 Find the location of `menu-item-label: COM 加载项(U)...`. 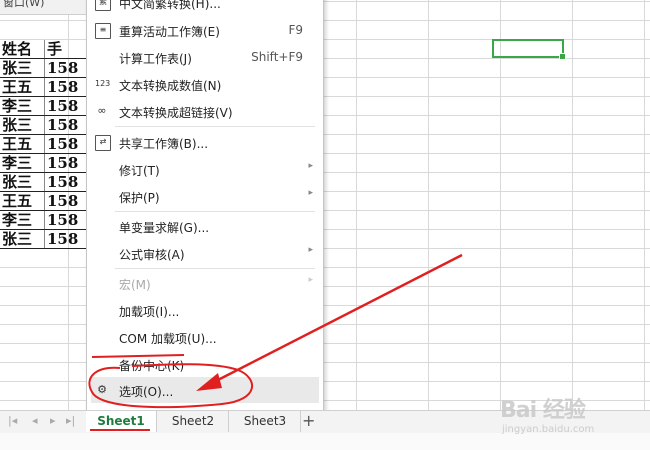

menu-item-label: COM 加载项(U)... is located at coordinates (168, 339).